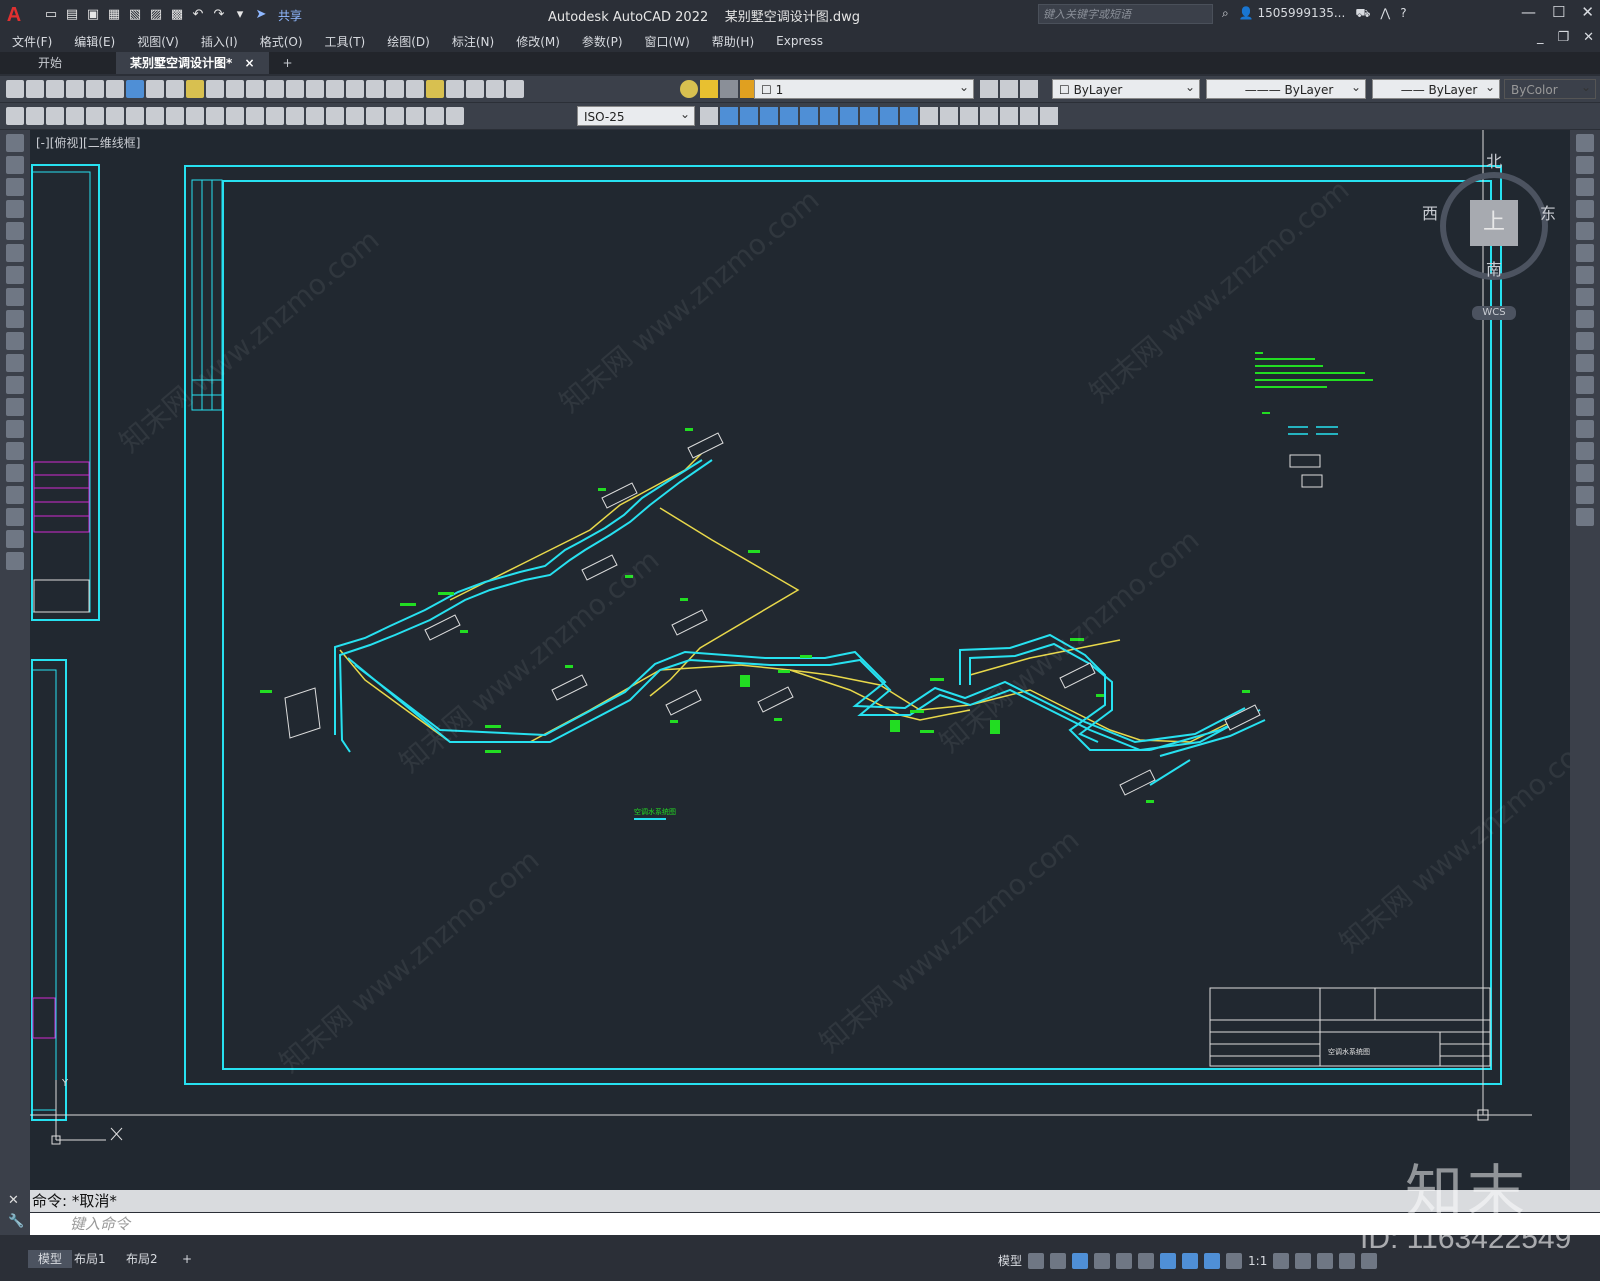 The width and height of the screenshot is (1600, 1281). I want to click on doc-close-icon: ✕, so click(1588, 37).